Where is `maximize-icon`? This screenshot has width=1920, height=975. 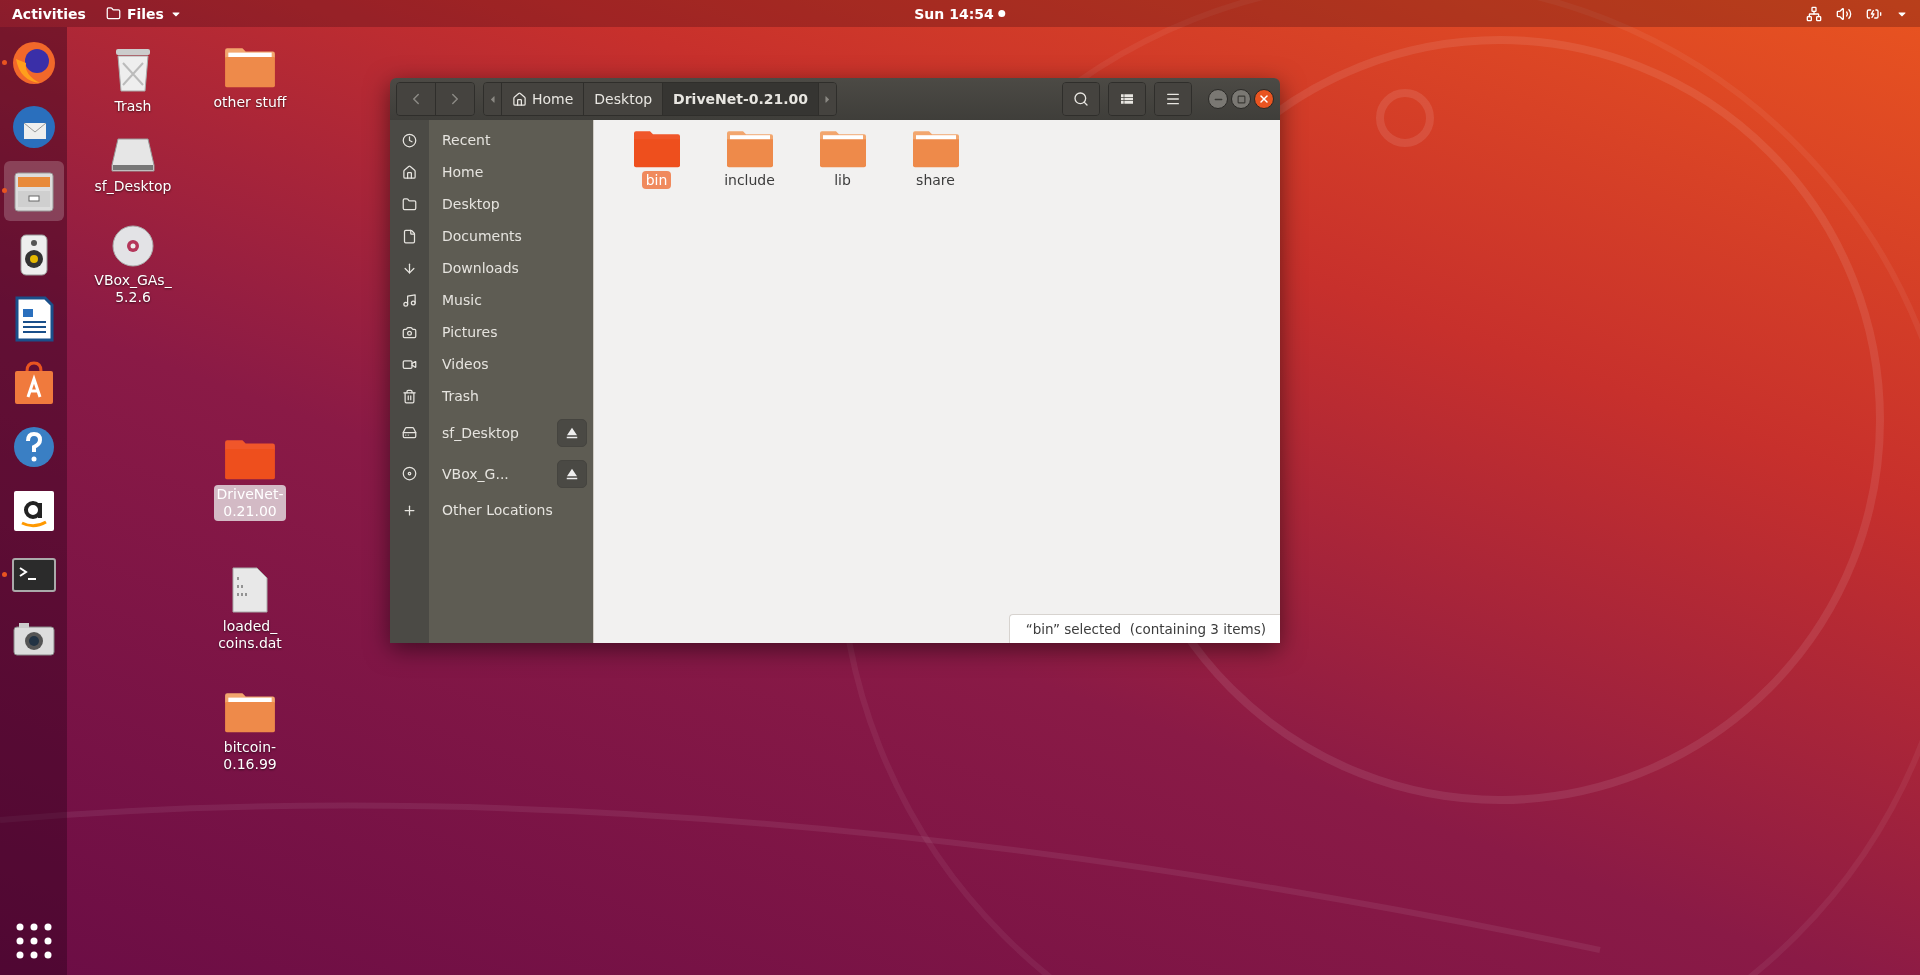
maximize-icon is located at coordinates (1241, 99).